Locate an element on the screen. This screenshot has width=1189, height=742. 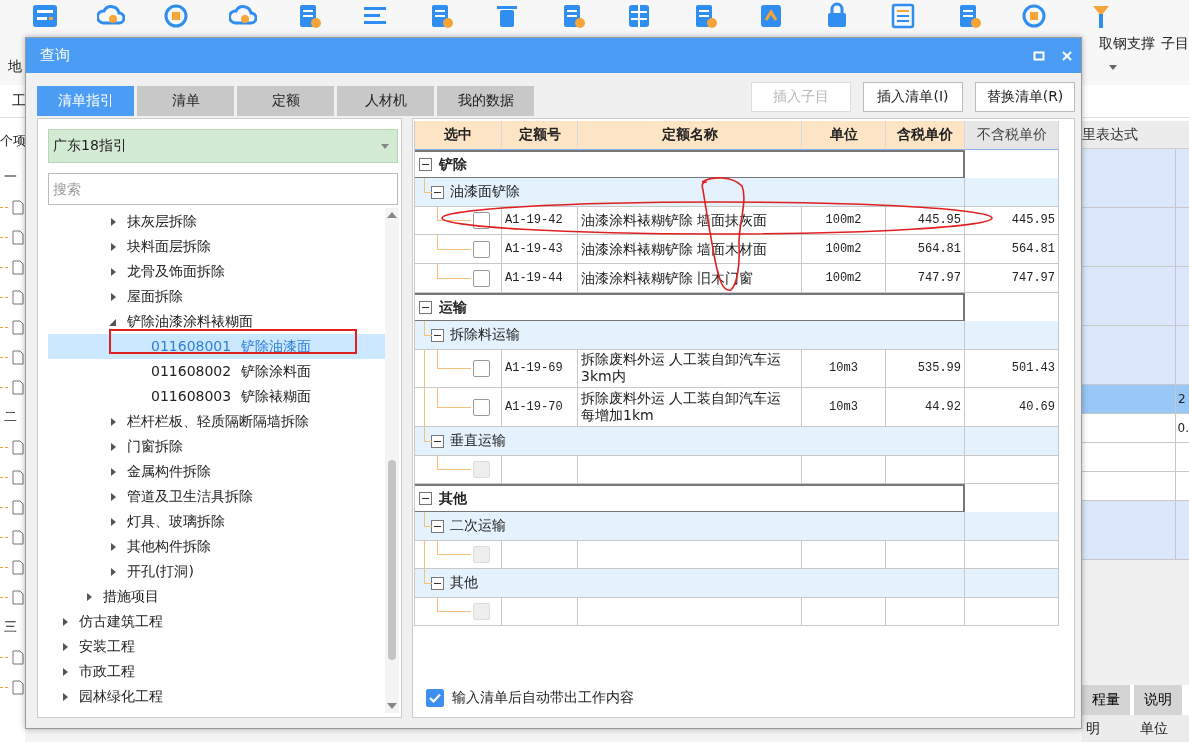
tree-item: 仿古建筑工程 is located at coordinates (216, 621).